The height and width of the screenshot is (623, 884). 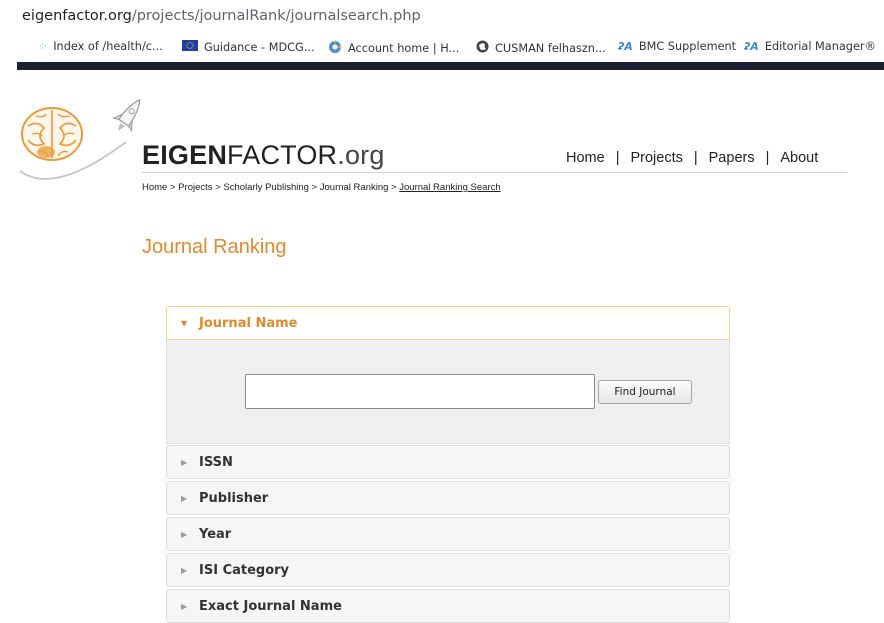 I want to click on nav-about: About, so click(x=799, y=158).